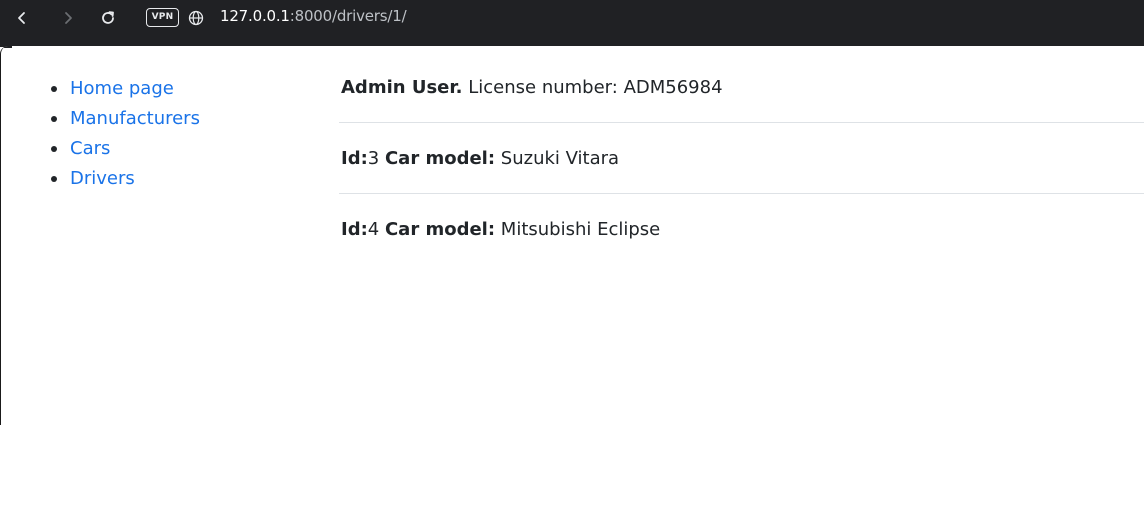 The height and width of the screenshot is (525, 1144). What do you see at coordinates (572, 23) in the screenshot?
I see `browser-toolbar: VPN 127.0.0.1:8000/drivers/1/` at bounding box center [572, 23].